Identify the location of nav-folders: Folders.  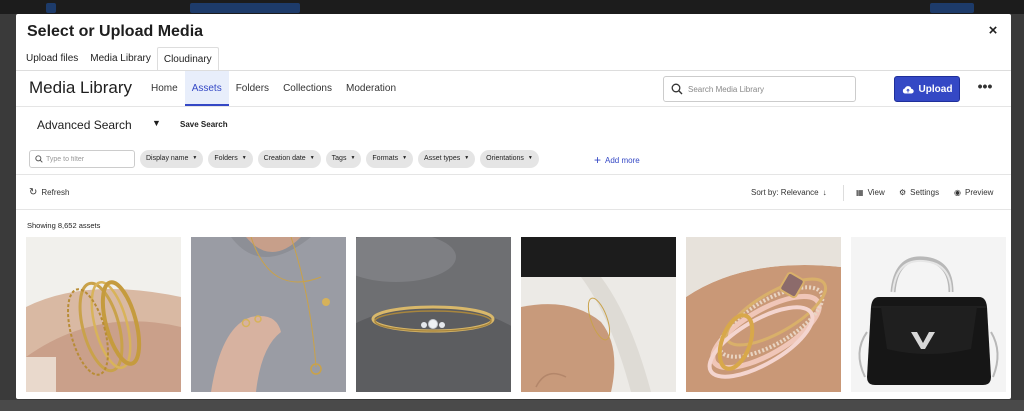
(252, 88).